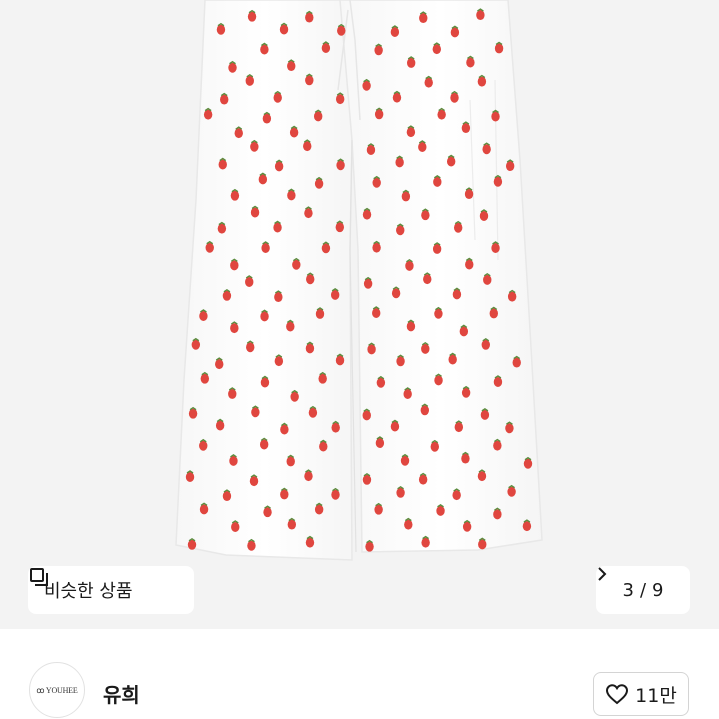 This screenshot has width=719, height=719. What do you see at coordinates (658, 590) in the screenshot?
I see `pager-total: 9` at bounding box center [658, 590].